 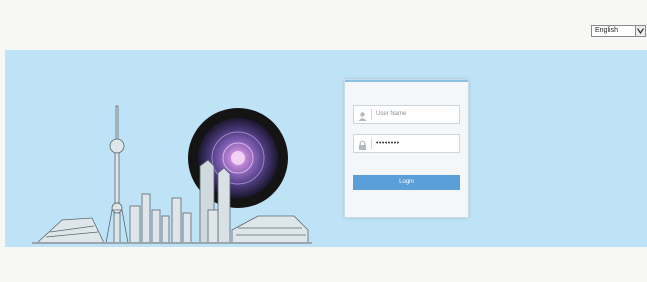 I want to click on bottom-bar, so click(x=323, y=264).